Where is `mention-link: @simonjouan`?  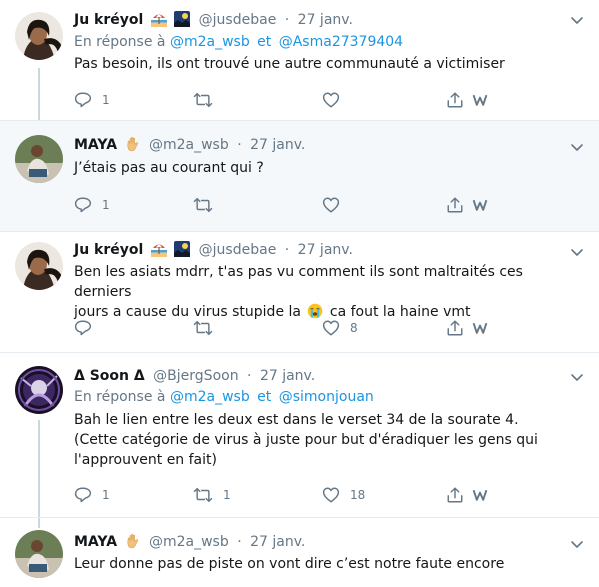 mention-link: @simonjouan is located at coordinates (326, 397).